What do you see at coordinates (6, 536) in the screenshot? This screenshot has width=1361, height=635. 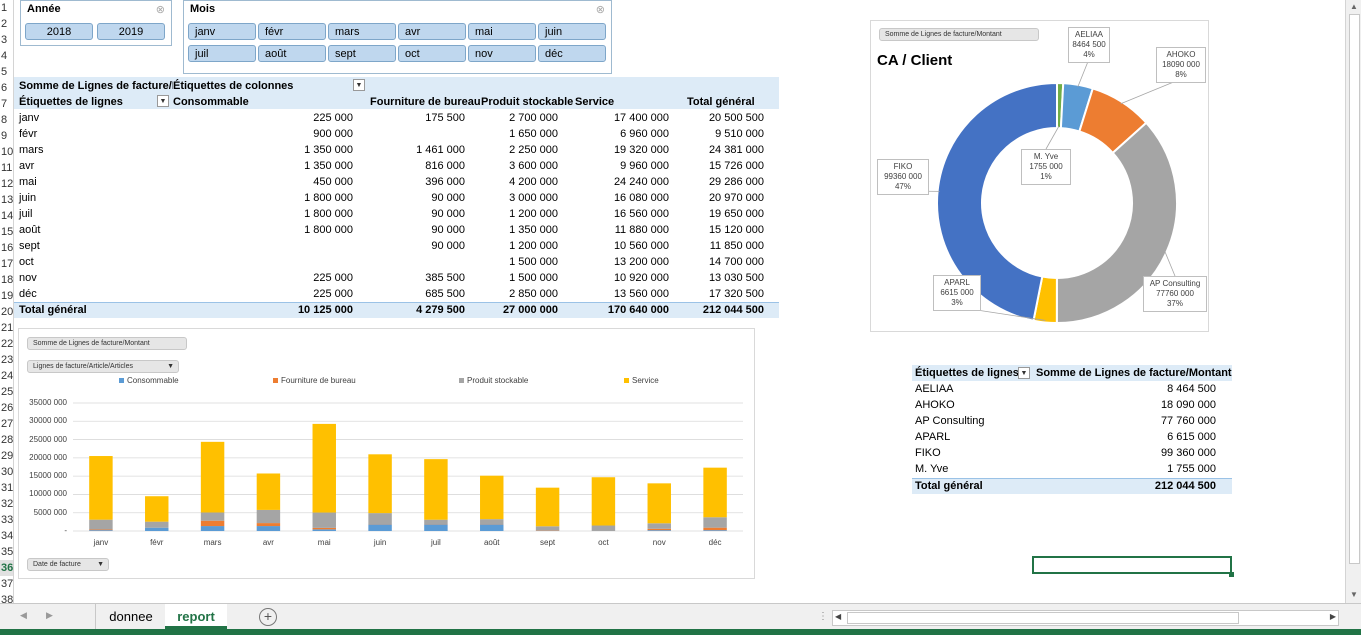 I see `row-header: 34` at bounding box center [6, 536].